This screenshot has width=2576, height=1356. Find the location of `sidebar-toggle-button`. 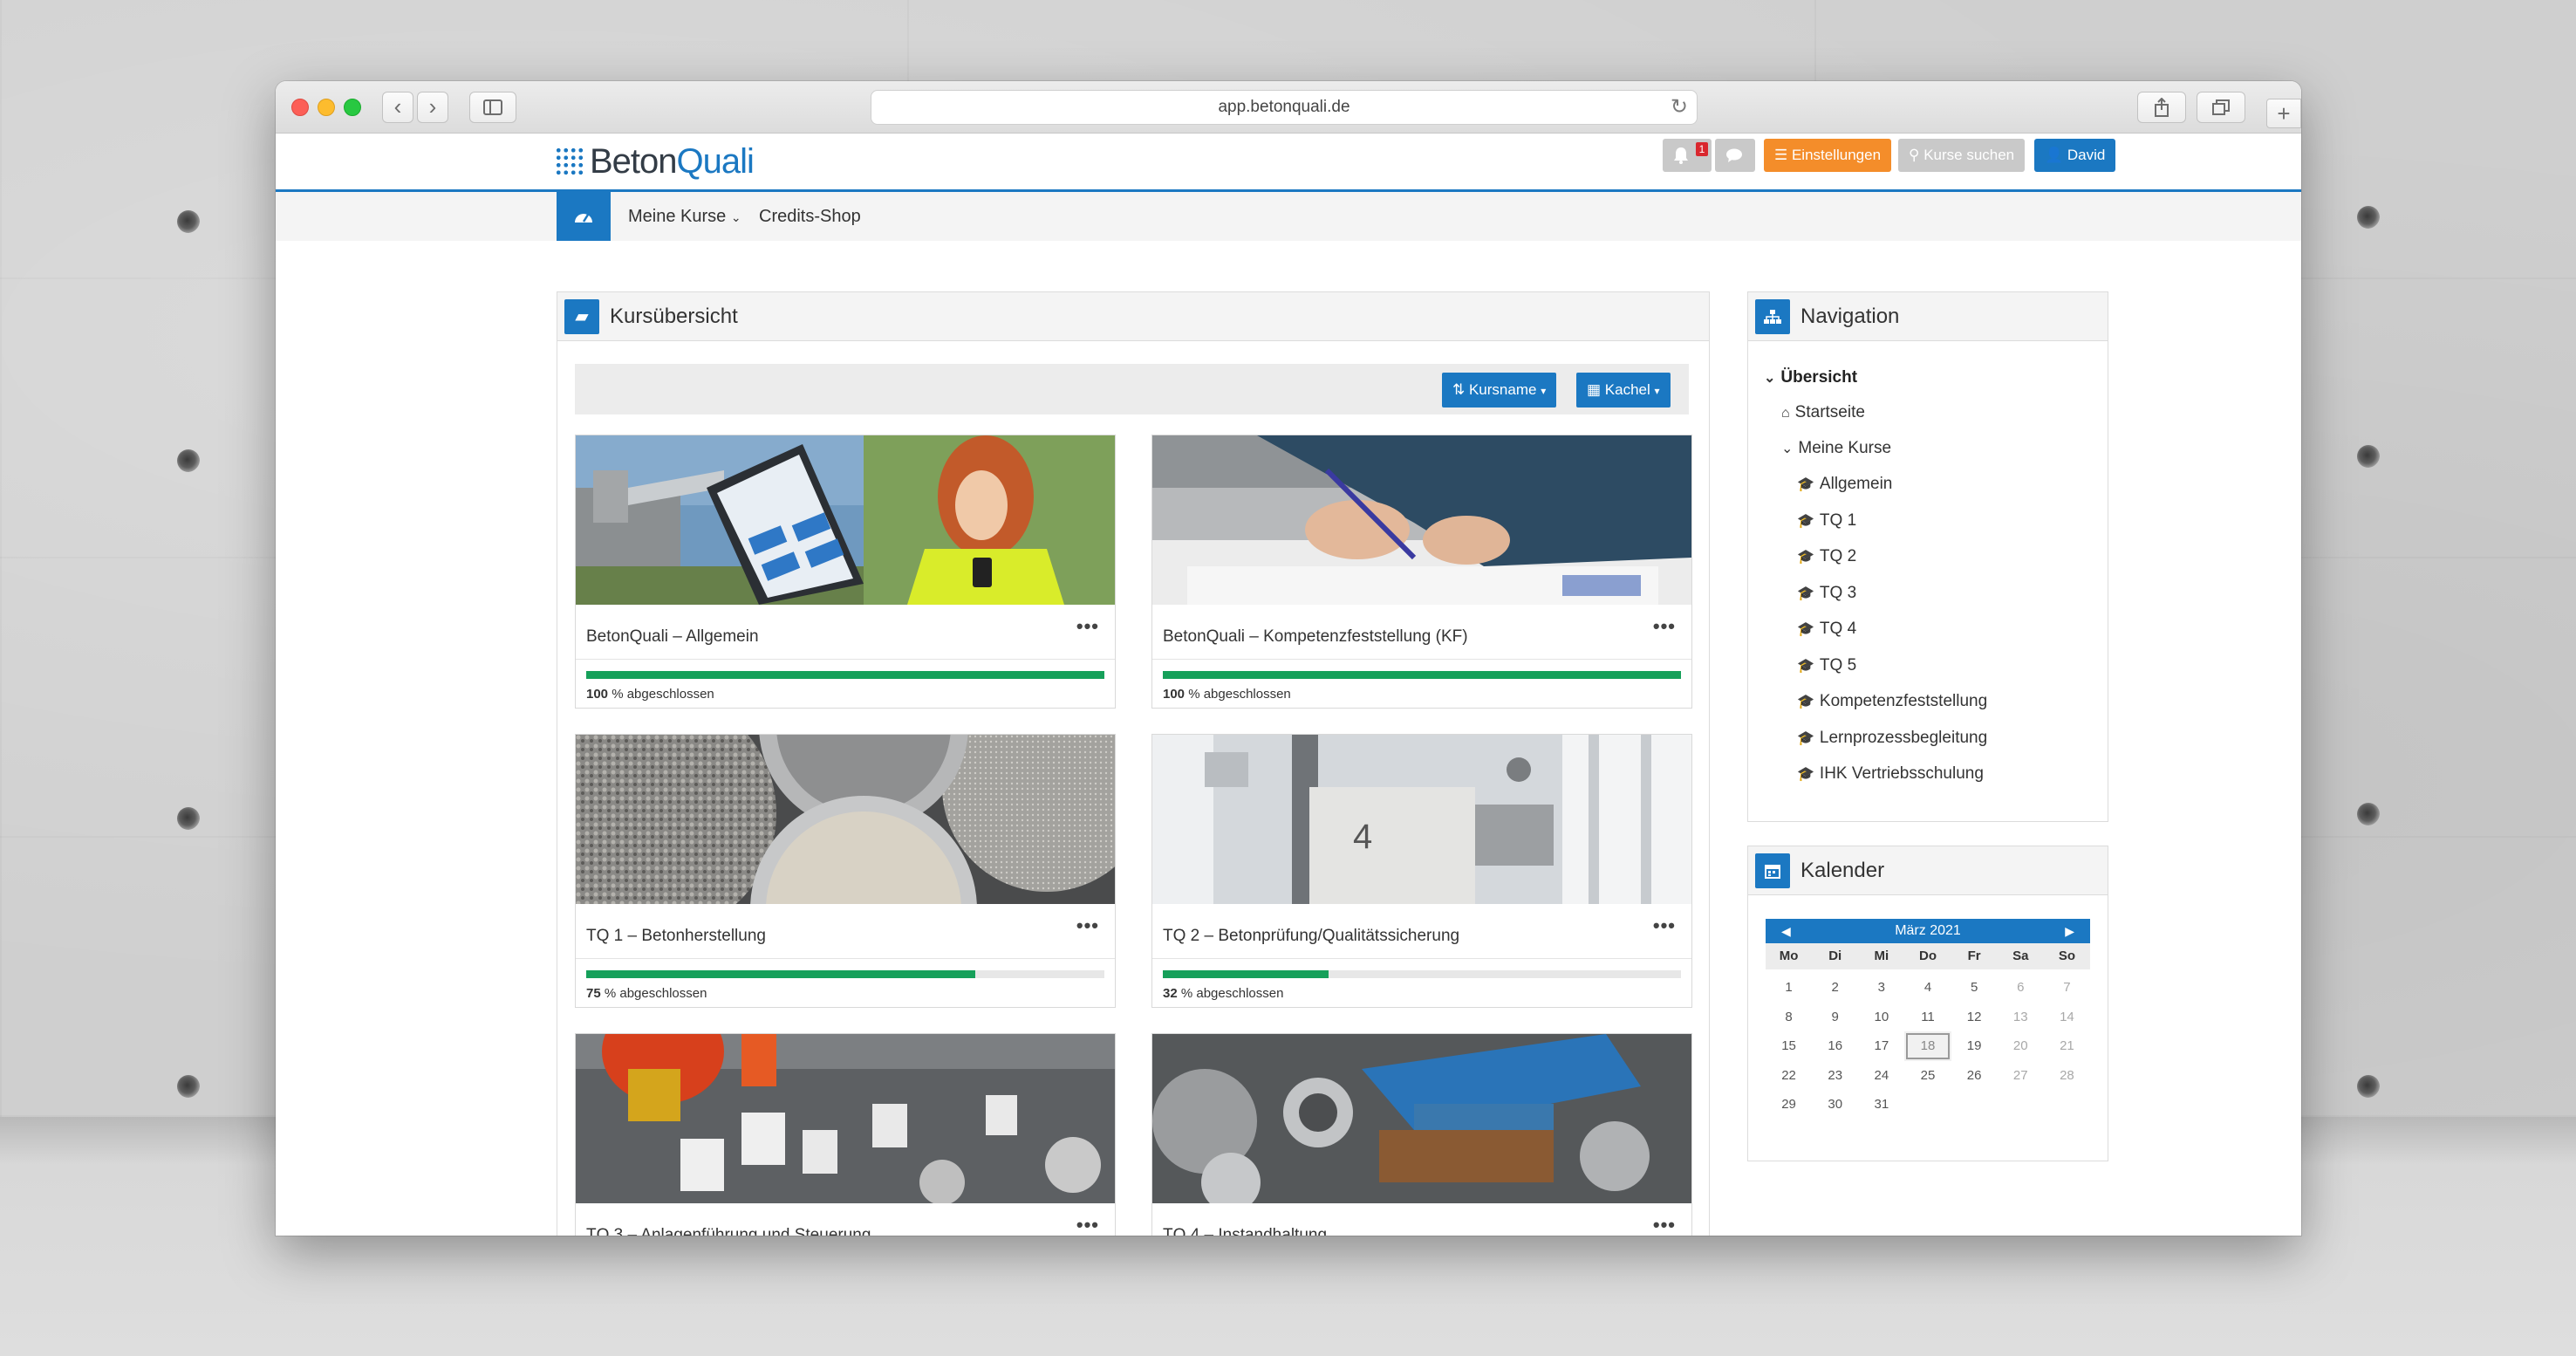

sidebar-toggle-button is located at coordinates (492, 107).